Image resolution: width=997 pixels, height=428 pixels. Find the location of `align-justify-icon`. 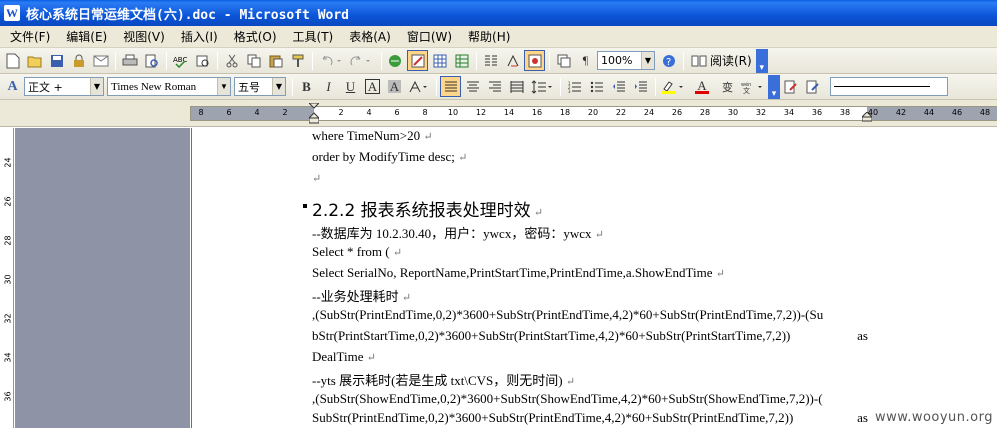

align-justify-icon is located at coordinates (450, 86).